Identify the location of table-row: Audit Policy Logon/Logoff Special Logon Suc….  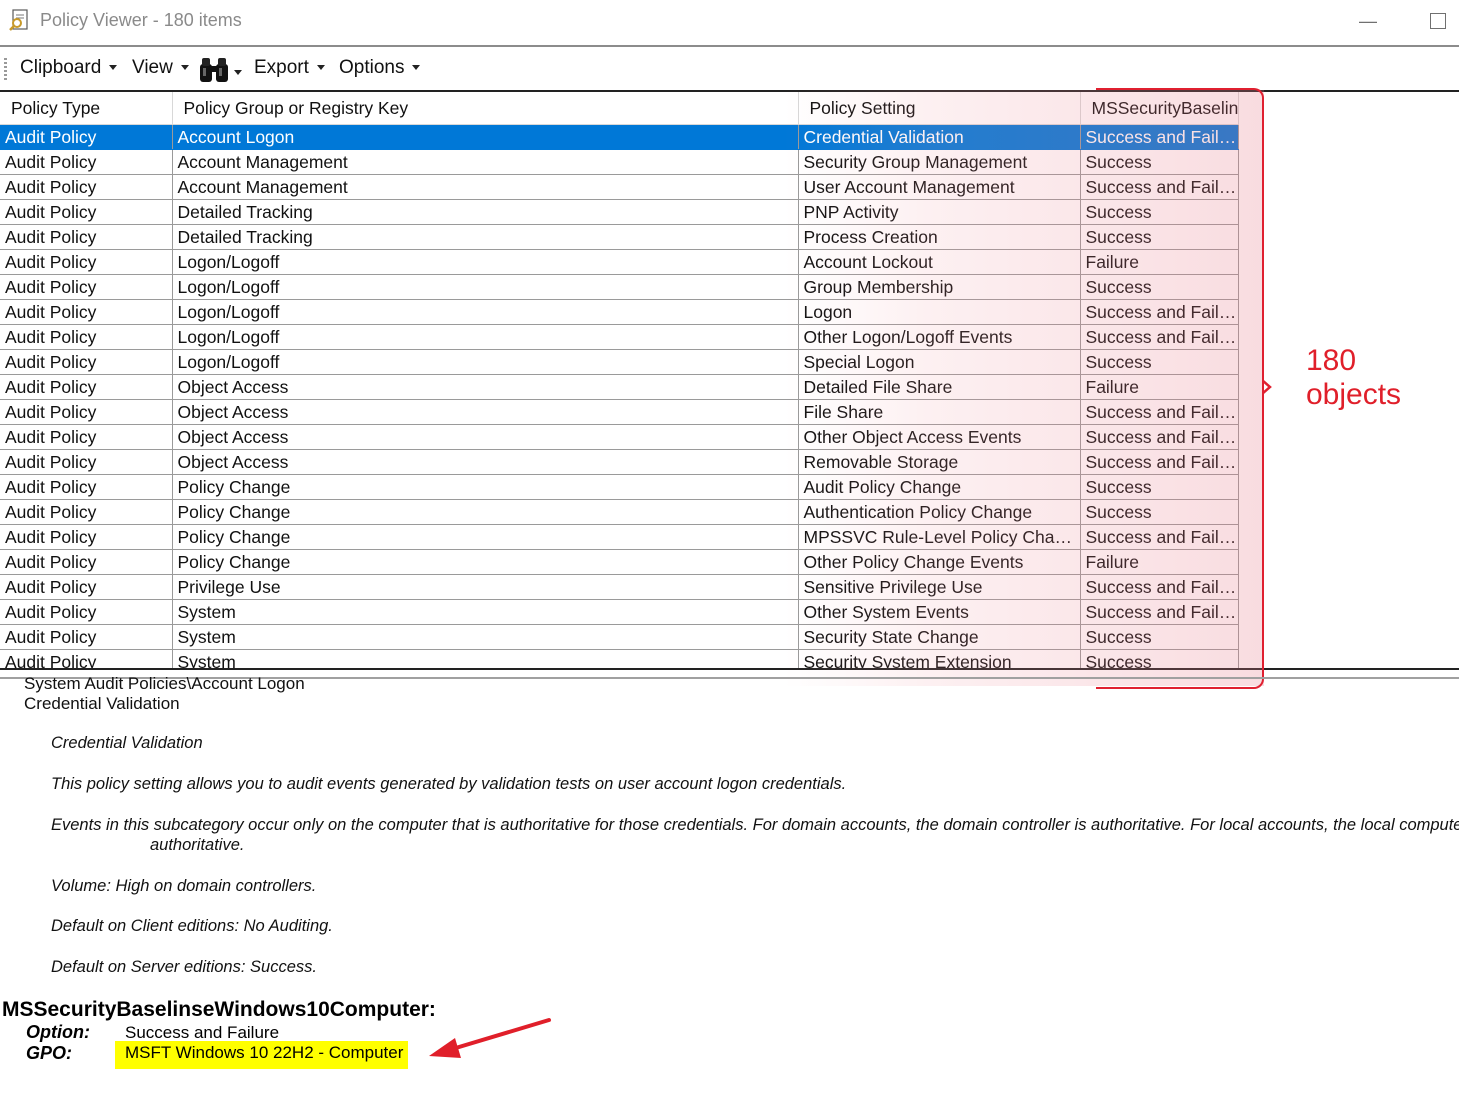
(619, 362).